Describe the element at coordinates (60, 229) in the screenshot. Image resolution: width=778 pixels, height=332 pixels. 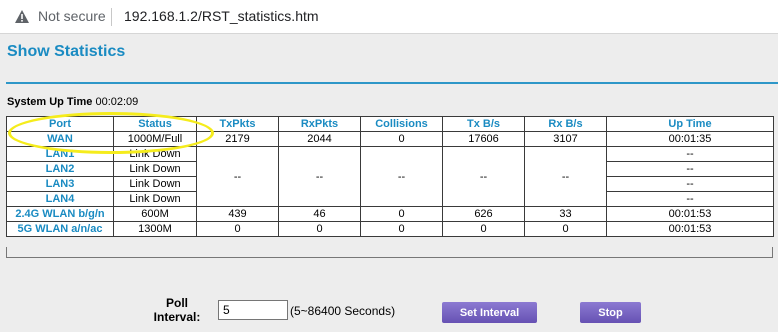
I see `port-name: 5G WLAN a/n/ac` at that location.